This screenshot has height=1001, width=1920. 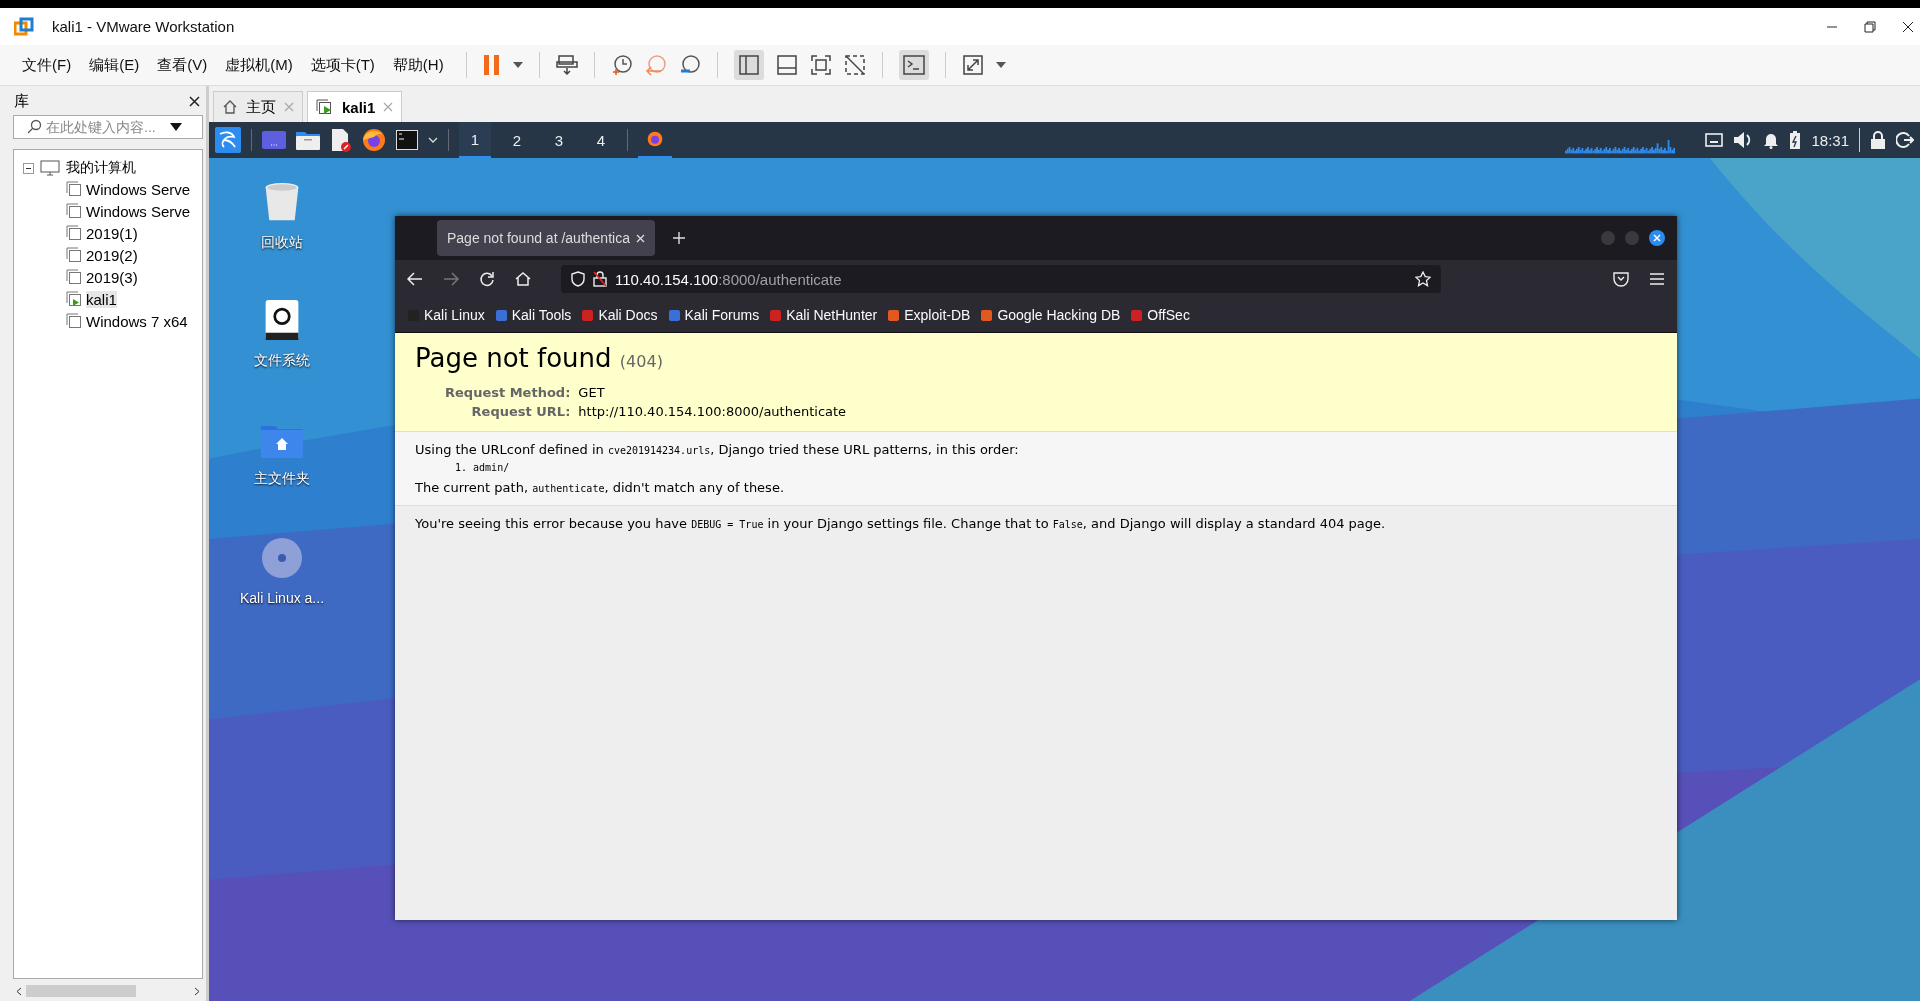 I want to click on insecure-lock-icon, so click(x=600, y=279).